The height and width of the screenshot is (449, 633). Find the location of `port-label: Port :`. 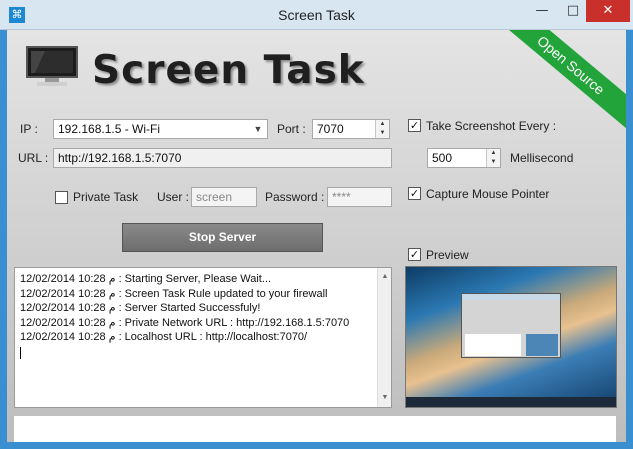

port-label: Port : is located at coordinates (291, 129).